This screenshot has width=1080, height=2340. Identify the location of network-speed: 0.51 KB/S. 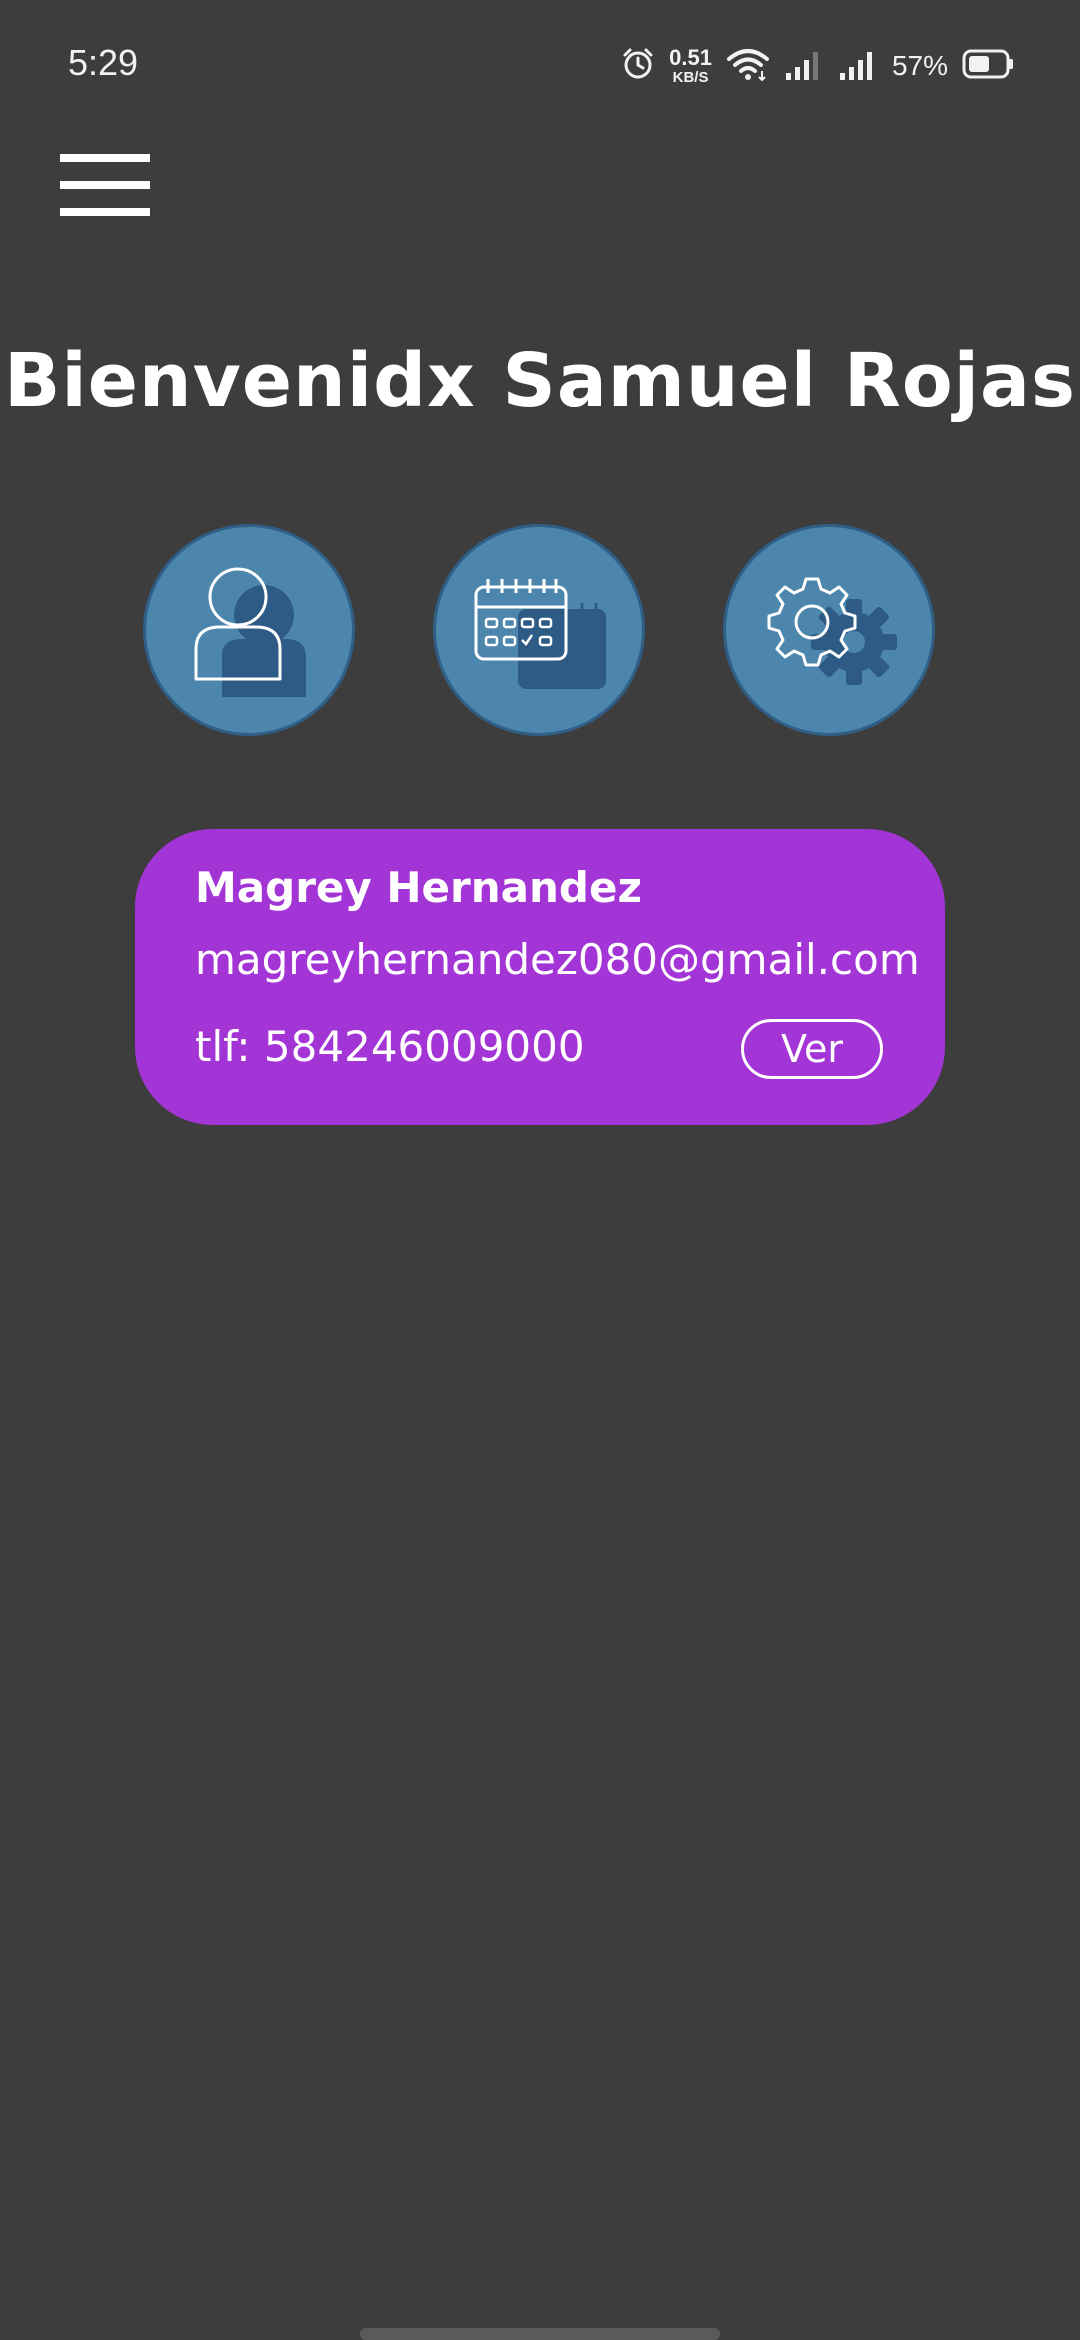
(690, 65).